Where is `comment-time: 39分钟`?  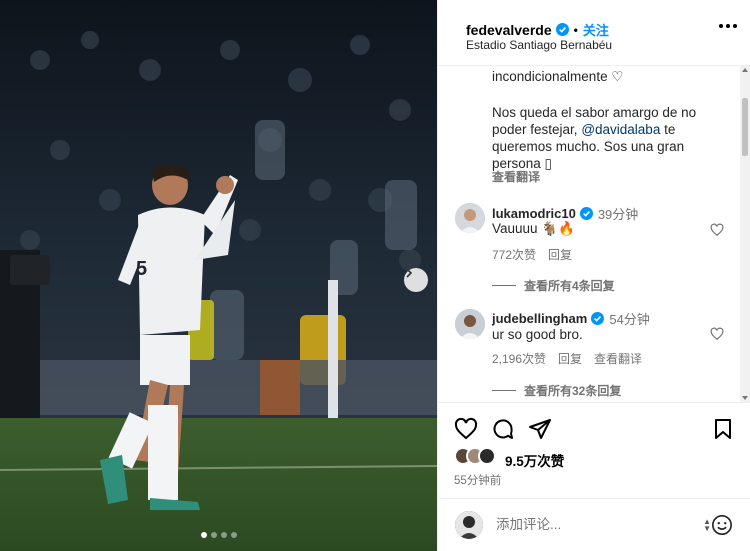 comment-time: 39分钟 is located at coordinates (618, 213).